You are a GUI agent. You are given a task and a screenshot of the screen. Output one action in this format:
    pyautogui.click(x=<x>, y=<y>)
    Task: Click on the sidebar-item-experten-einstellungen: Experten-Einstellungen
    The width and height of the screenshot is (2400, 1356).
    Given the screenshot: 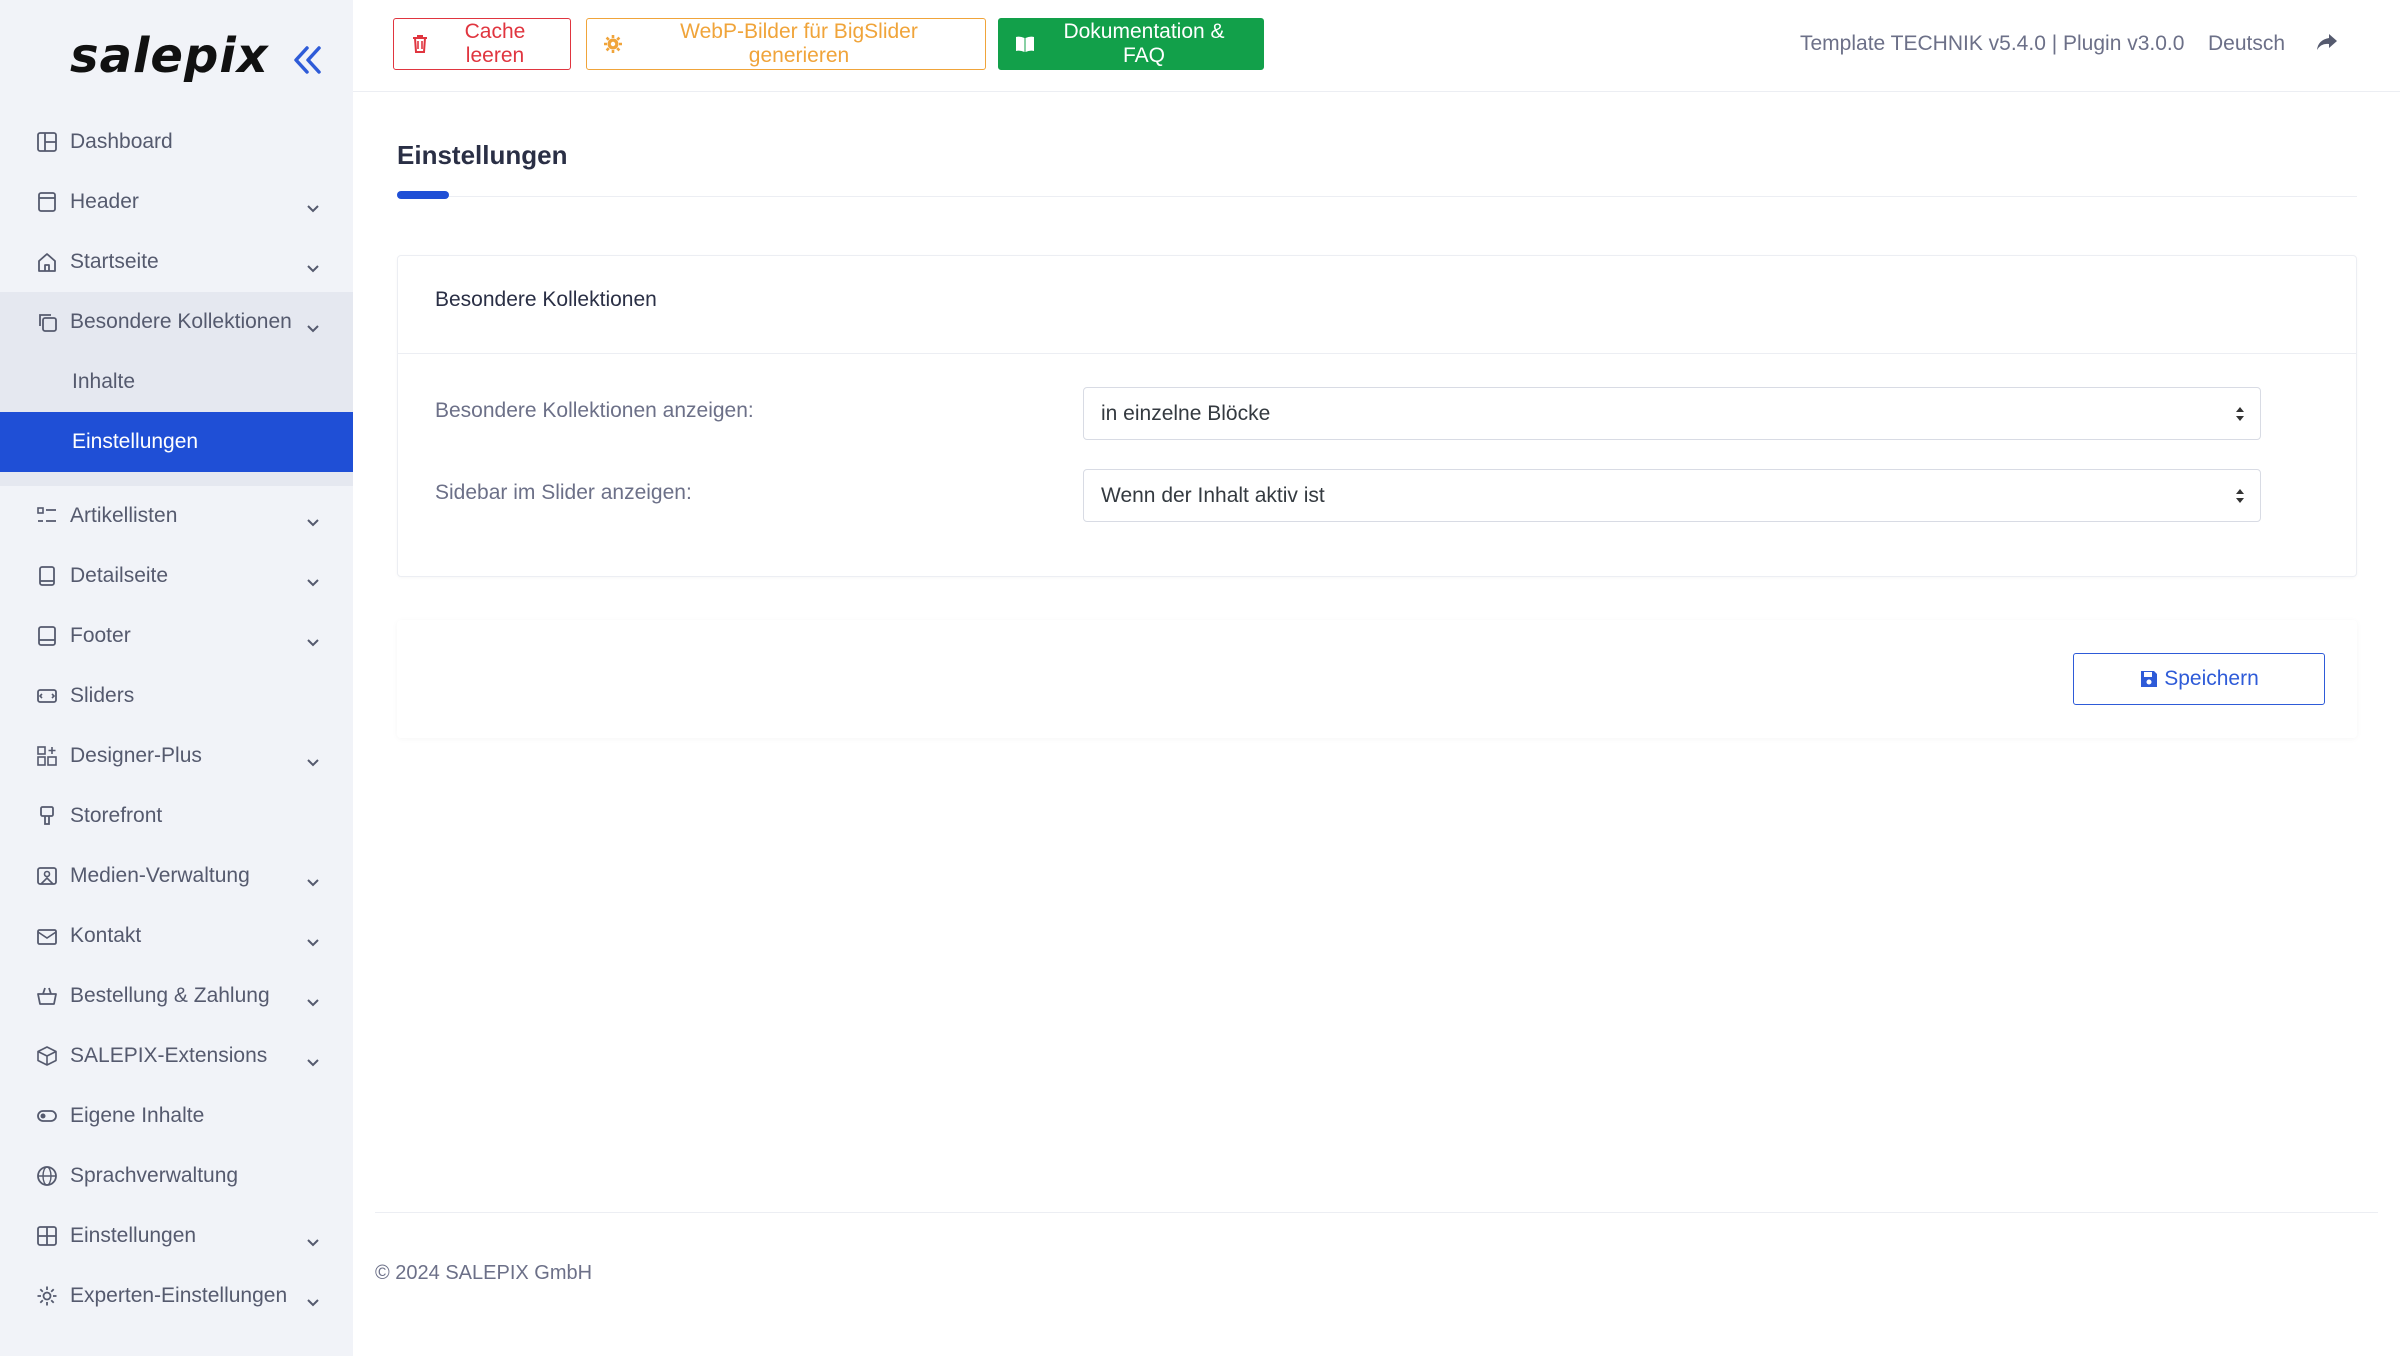 What is the action you would take?
    pyautogui.click(x=176, y=1296)
    